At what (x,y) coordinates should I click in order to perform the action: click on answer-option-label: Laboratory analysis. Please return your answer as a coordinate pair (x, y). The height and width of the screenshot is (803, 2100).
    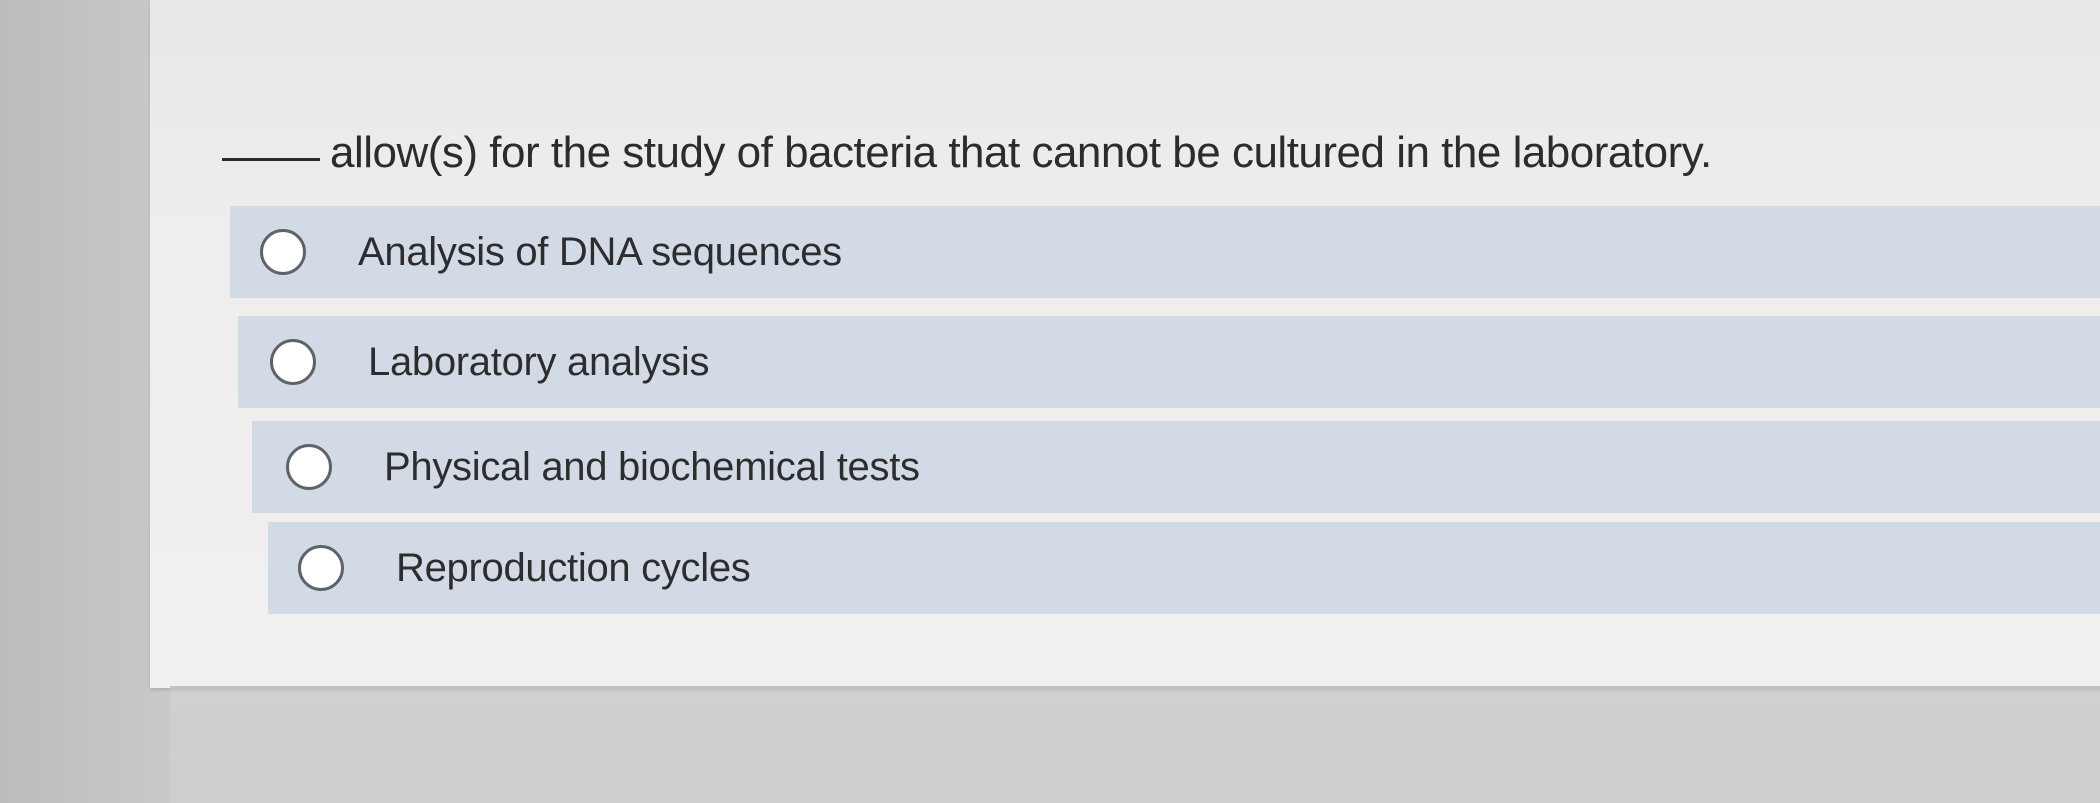
    Looking at the image, I should click on (539, 361).